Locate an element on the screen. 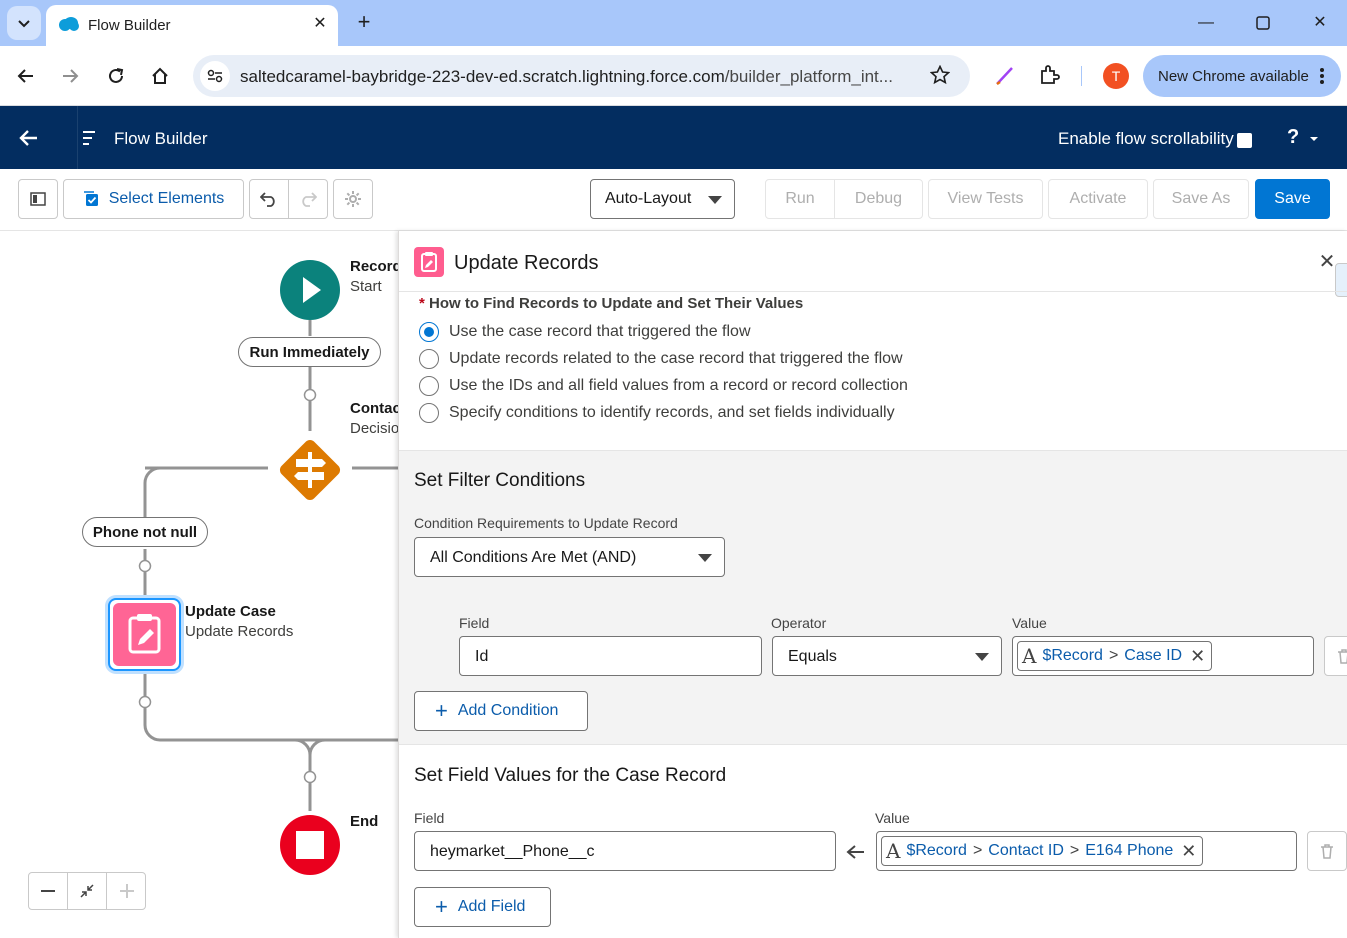 The image size is (1347, 938). profile-avatar: T is located at coordinates (1116, 76).